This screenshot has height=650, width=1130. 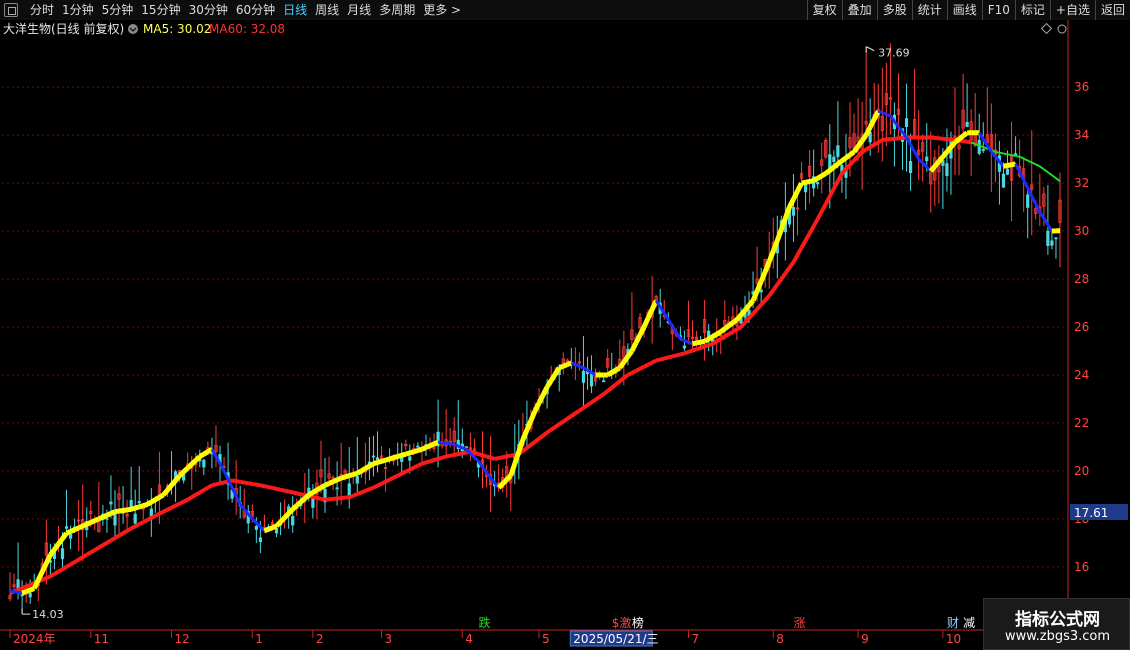 What do you see at coordinates (998, 10) in the screenshot?
I see `toolbar-button: F10` at bounding box center [998, 10].